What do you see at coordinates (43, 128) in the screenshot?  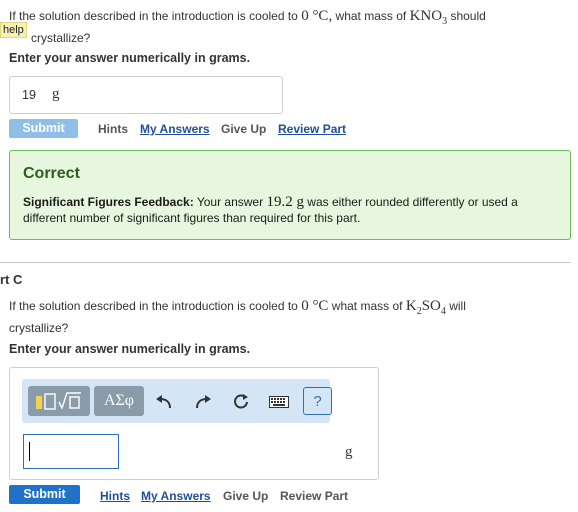 I see `submit-button-disabled: Submit` at bounding box center [43, 128].